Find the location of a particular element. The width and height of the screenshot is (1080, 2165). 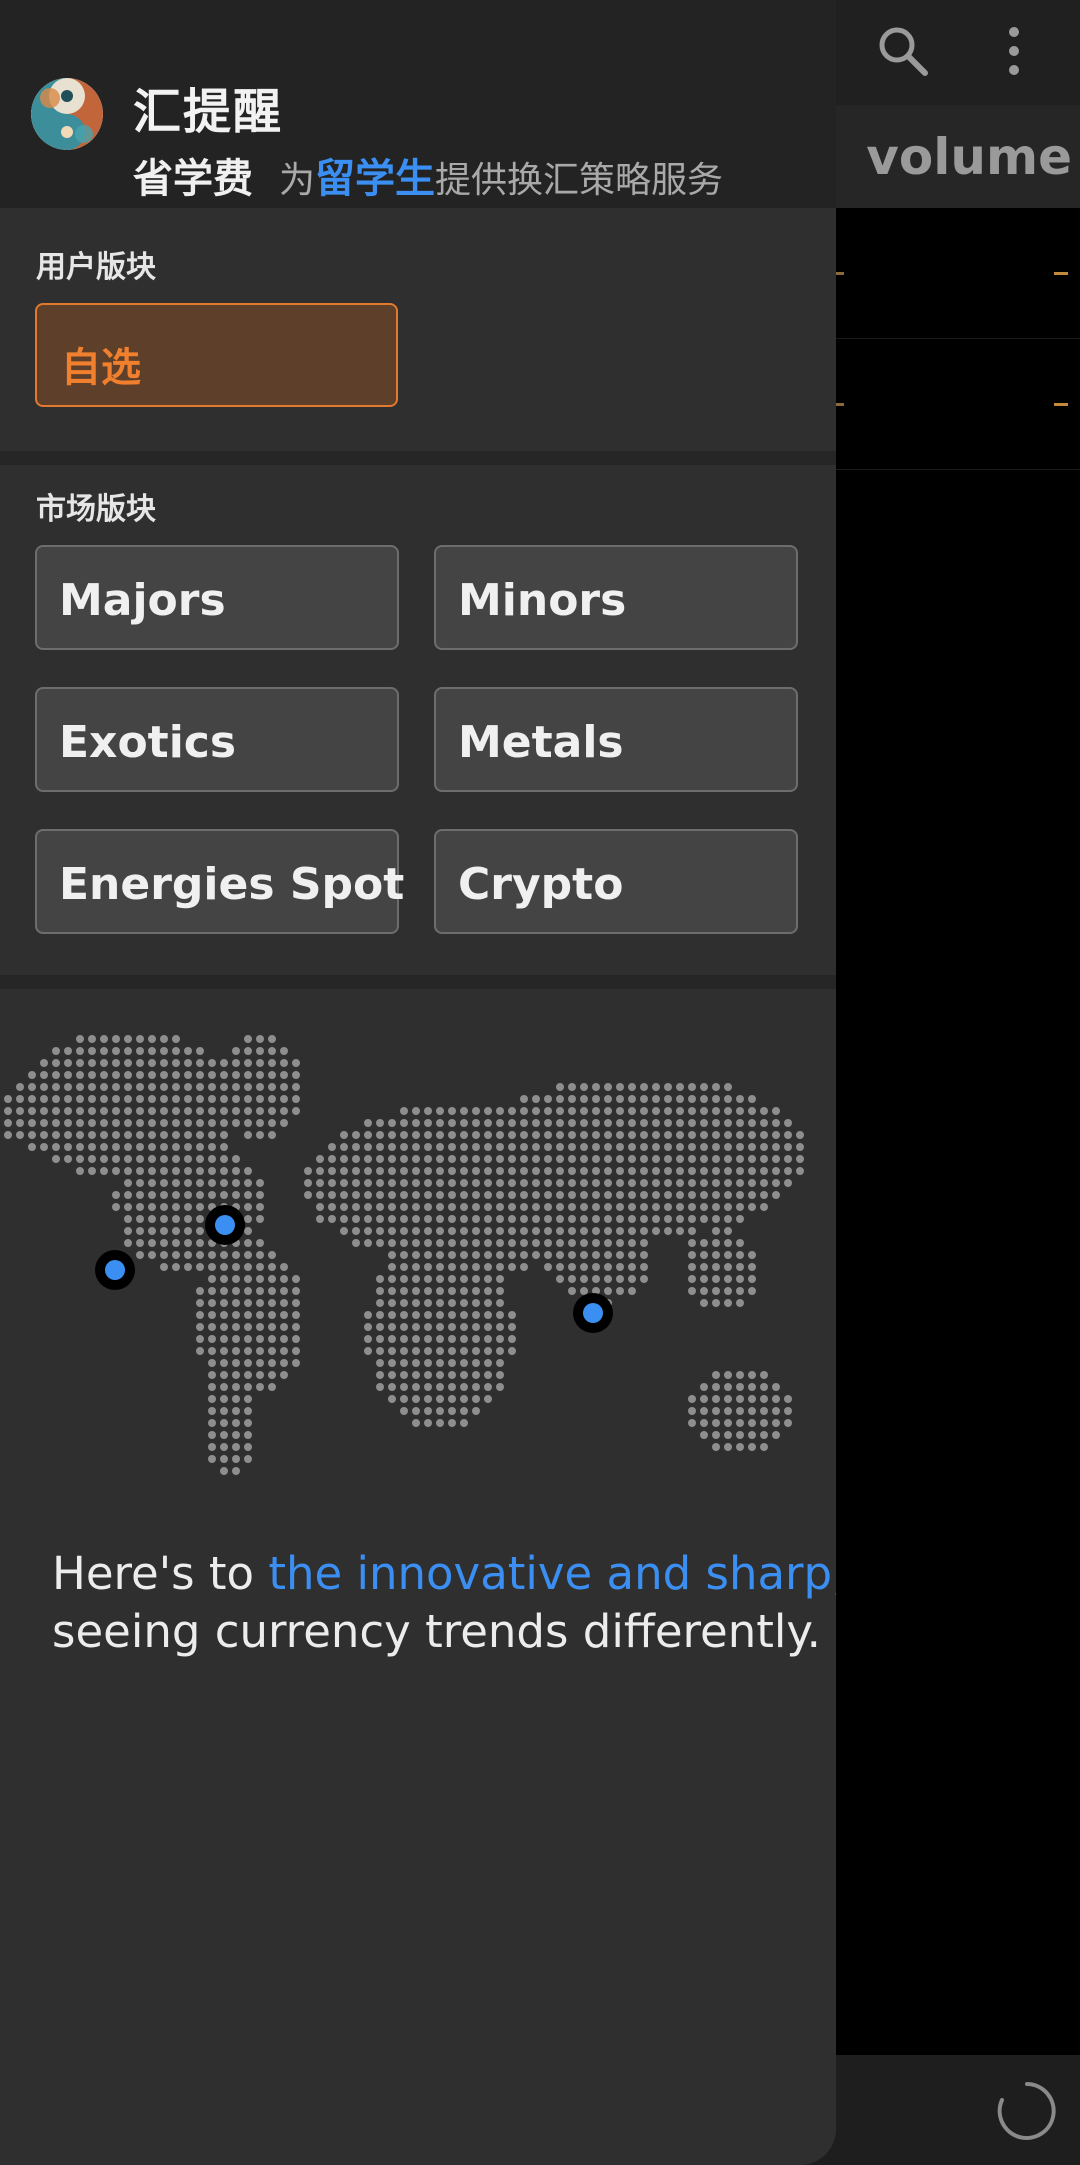

market-button-label: Crypto is located at coordinates (541, 884).